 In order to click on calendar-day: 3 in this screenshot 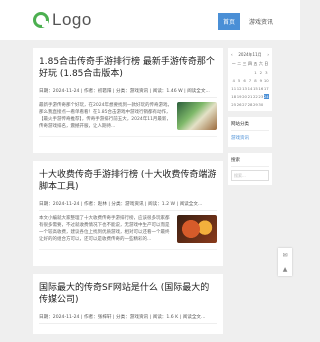, I will do `click(266, 72)`.